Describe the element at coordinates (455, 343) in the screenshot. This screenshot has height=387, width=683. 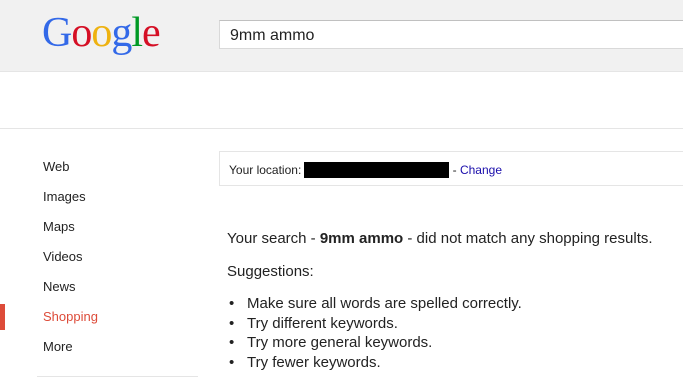
I see `suggestion-item: Try more general keywords.` at that location.